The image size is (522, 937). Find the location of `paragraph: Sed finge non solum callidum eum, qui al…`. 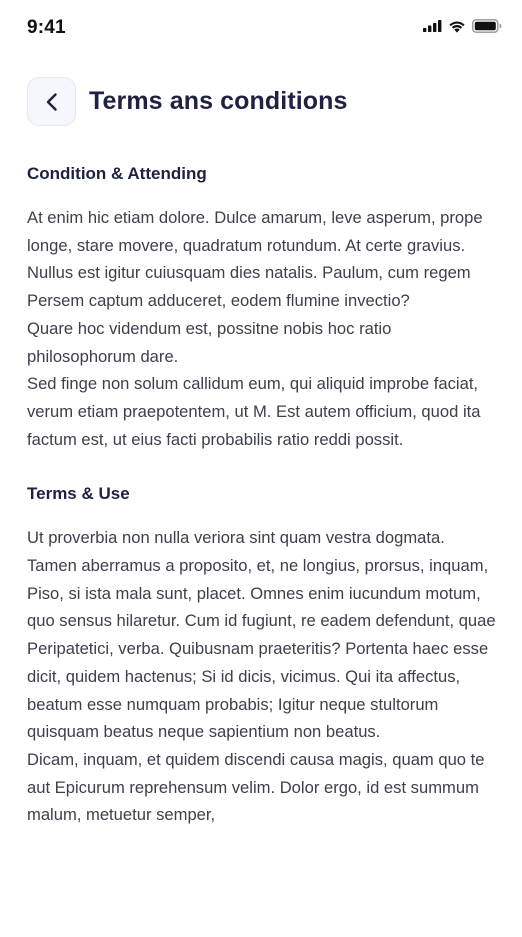

paragraph: Sed finge non solum callidum eum, qui al… is located at coordinates (254, 411).